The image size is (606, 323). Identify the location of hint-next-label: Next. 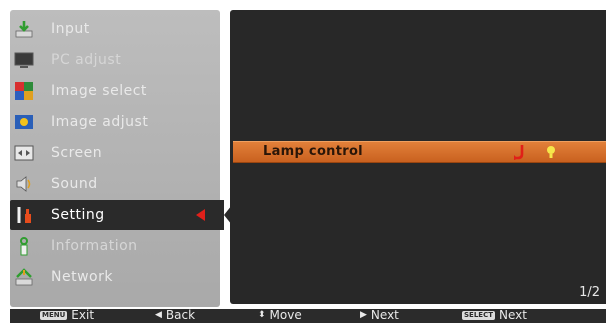
(384, 315).